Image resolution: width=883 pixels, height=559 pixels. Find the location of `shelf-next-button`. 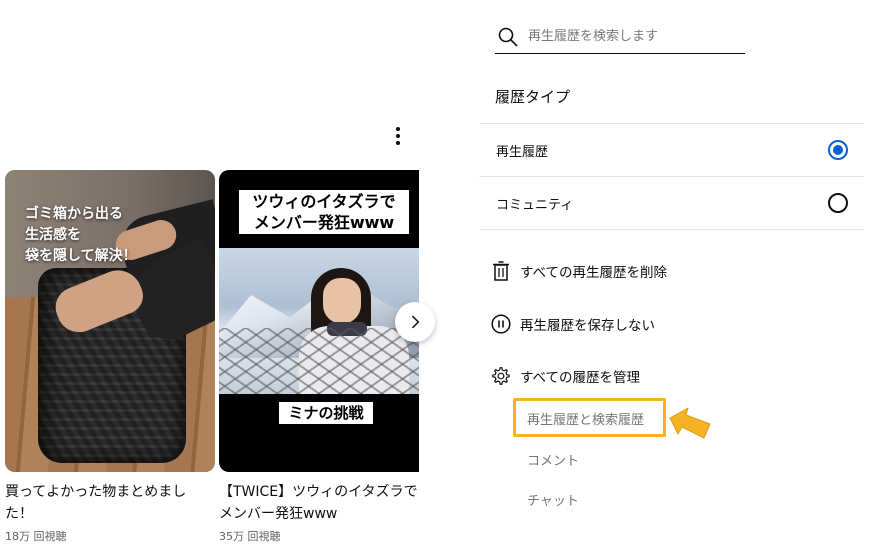

shelf-next-button is located at coordinates (415, 322).